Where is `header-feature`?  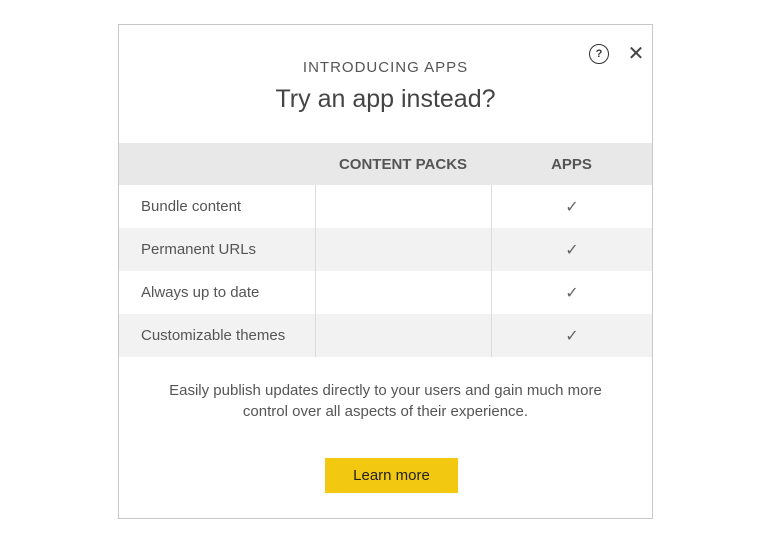
header-feature is located at coordinates (217, 164).